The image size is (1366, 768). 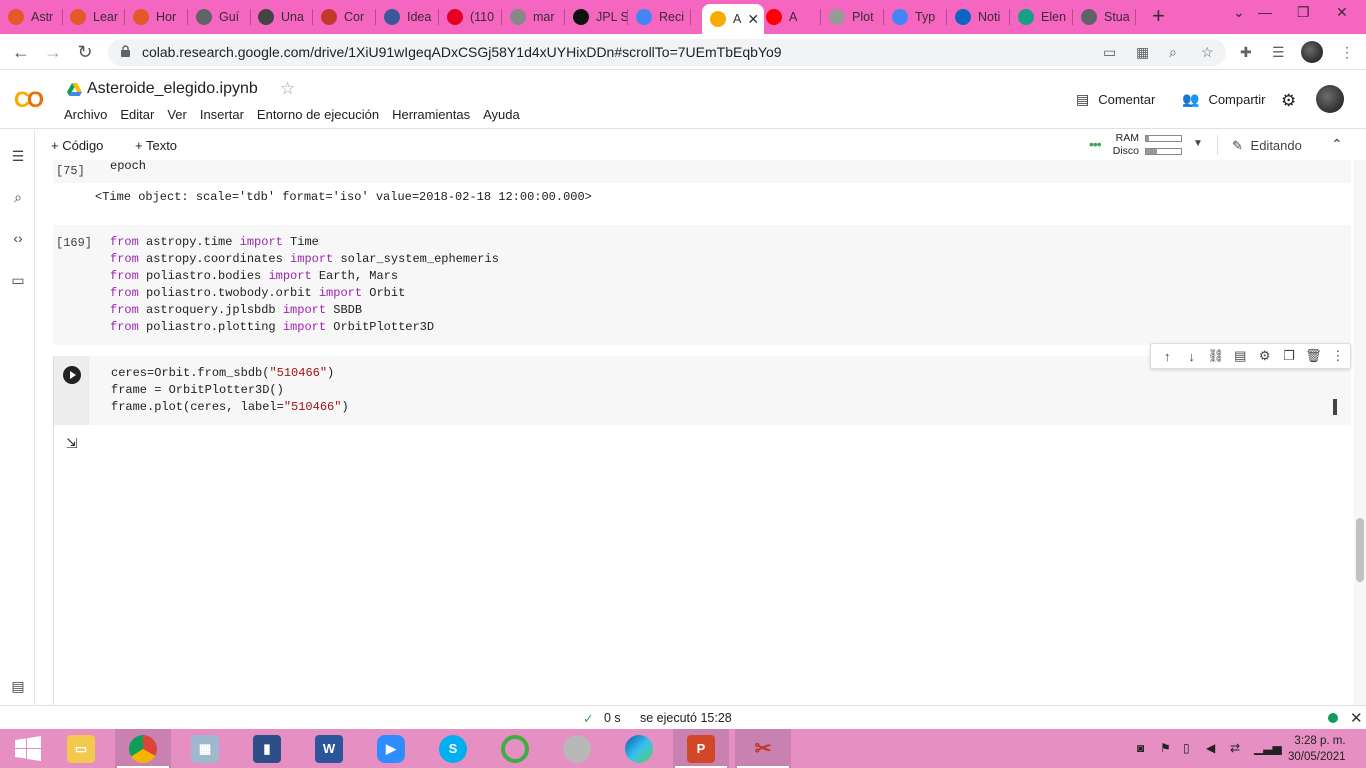 I want to click on calculator-taskbar: ▦, so click(x=205, y=748).